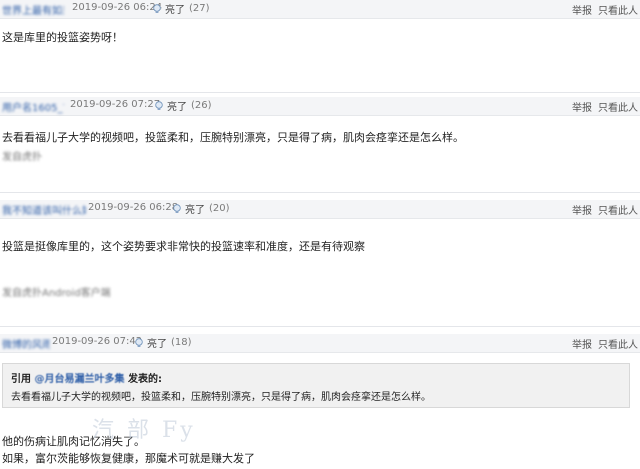 The height and width of the screenshot is (469, 640). What do you see at coordinates (56, 293) in the screenshot?
I see `reply-source: 发自虎扑Android客户端` at bounding box center [56, 293].